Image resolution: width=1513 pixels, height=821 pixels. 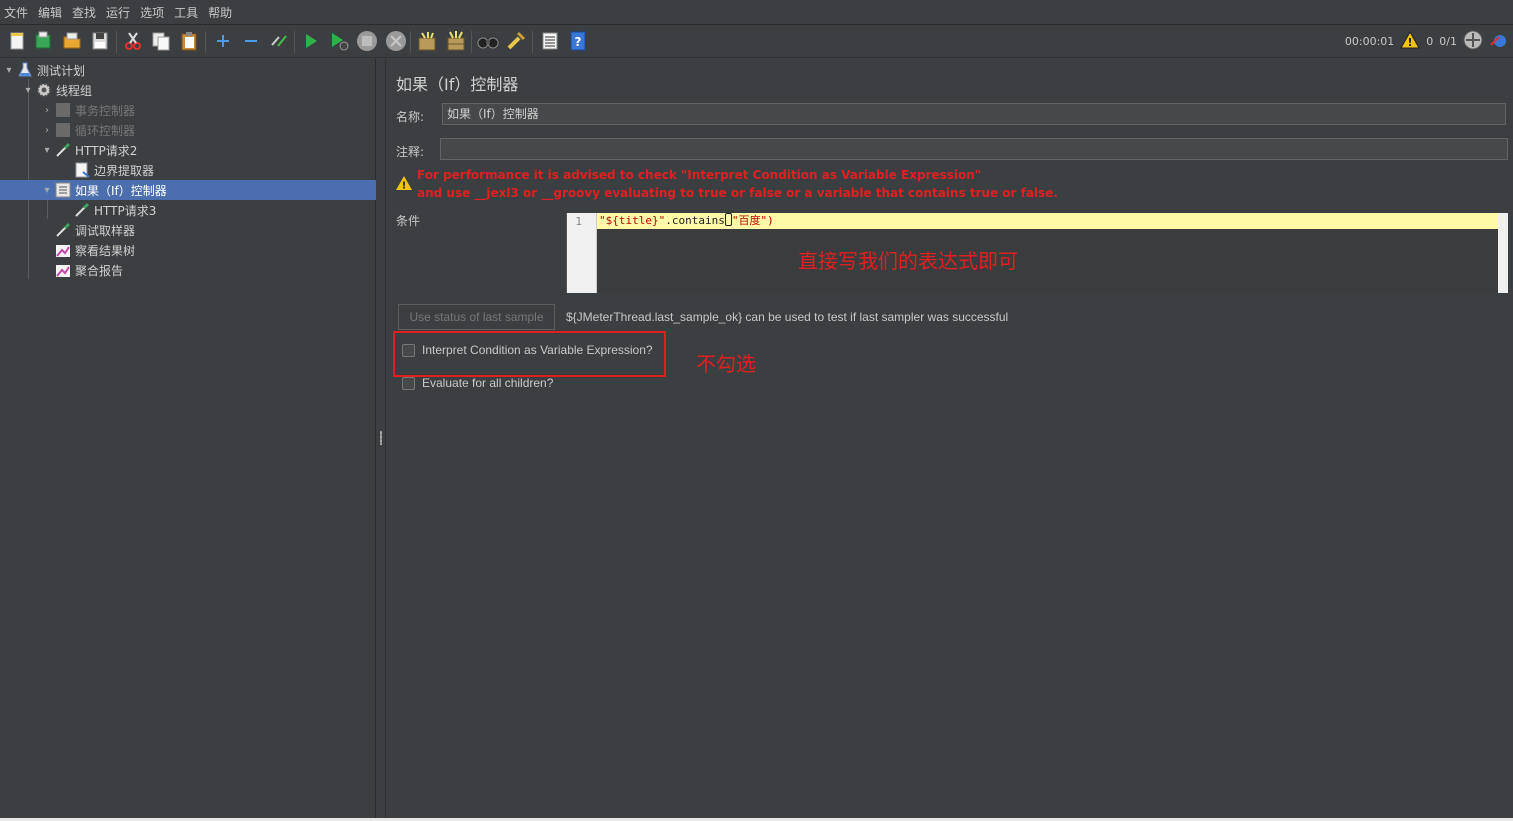 What do you see at coordinates (125, 210) in the screenshot?
I see `tree-item-label: HTTP请求3` at bounding box center [125, 210].